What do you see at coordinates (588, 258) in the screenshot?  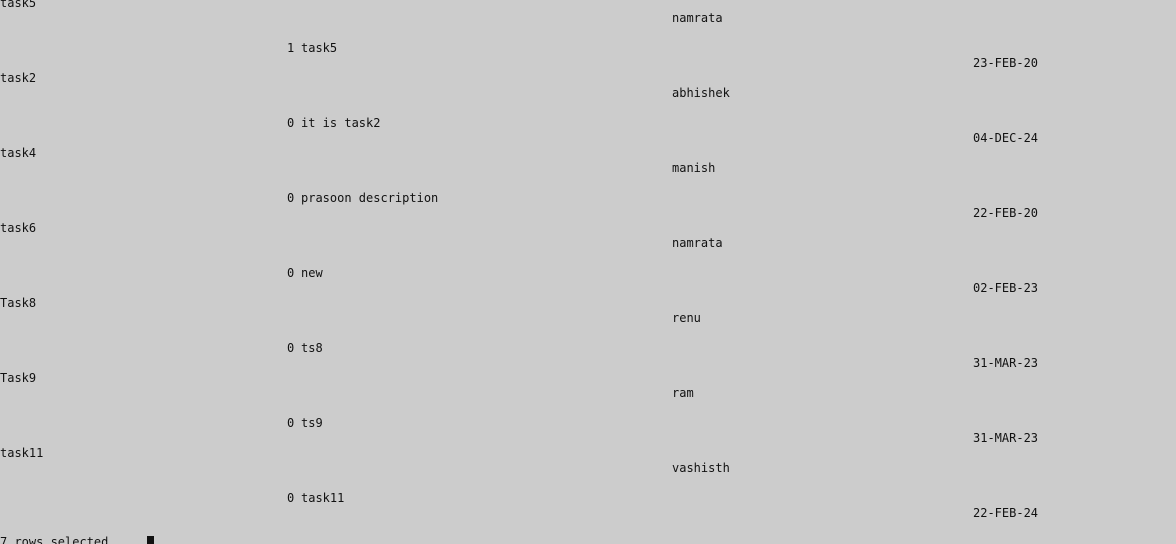 I see `result-row: task6 namrata 0 new 02-FEB-23` at bounding box center [588, 258].